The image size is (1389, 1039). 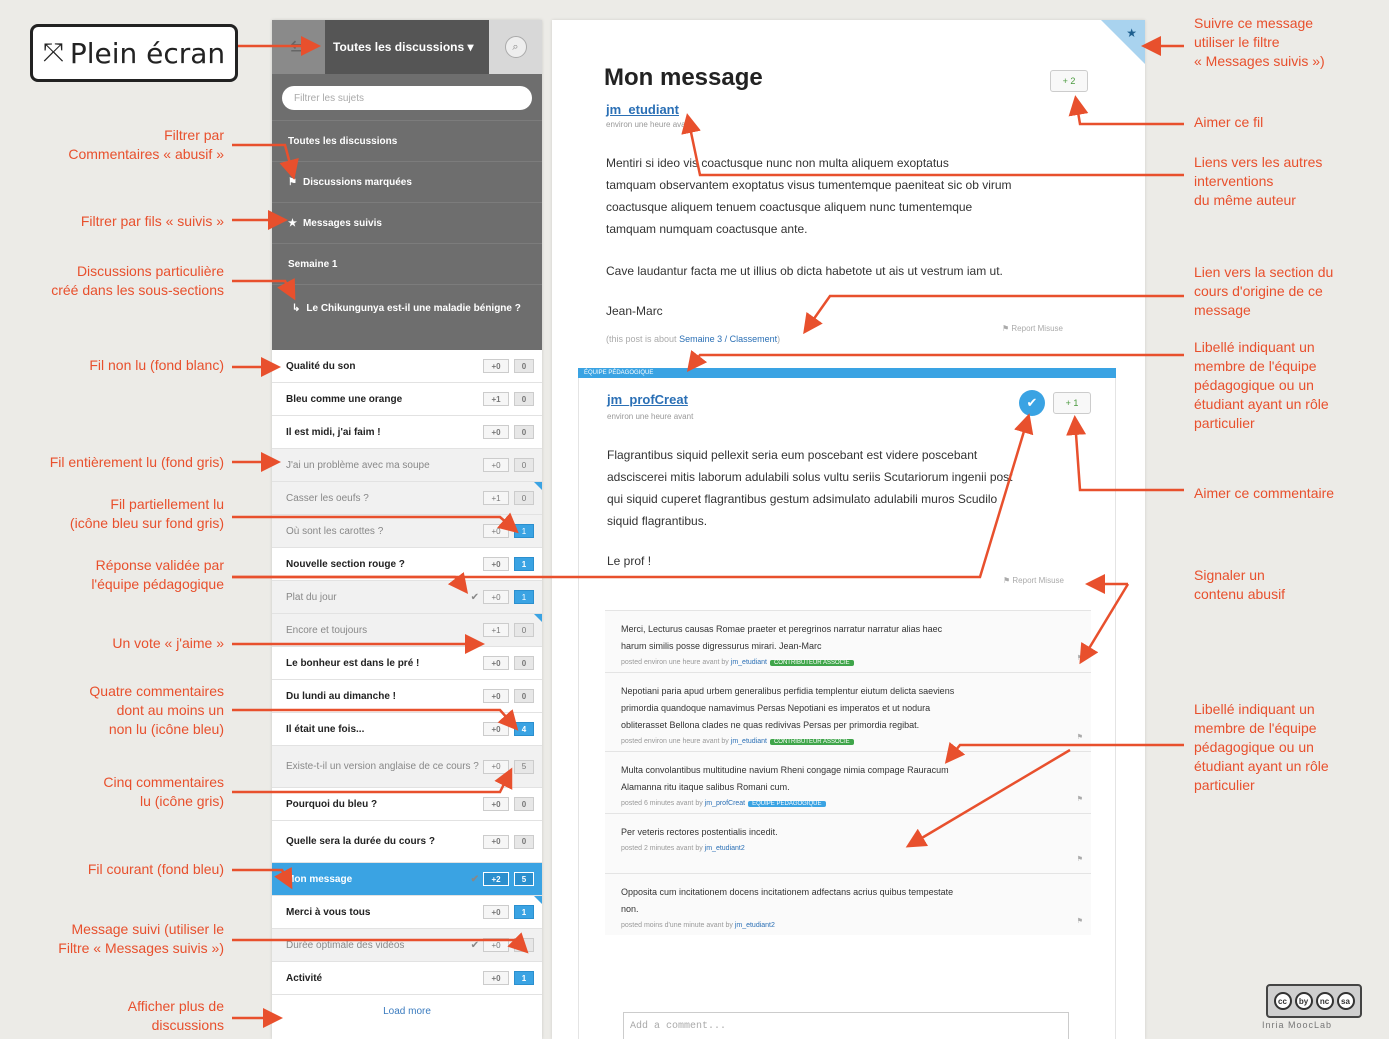 I want to click on search-button: ⌕, so click(x=515, y=47).